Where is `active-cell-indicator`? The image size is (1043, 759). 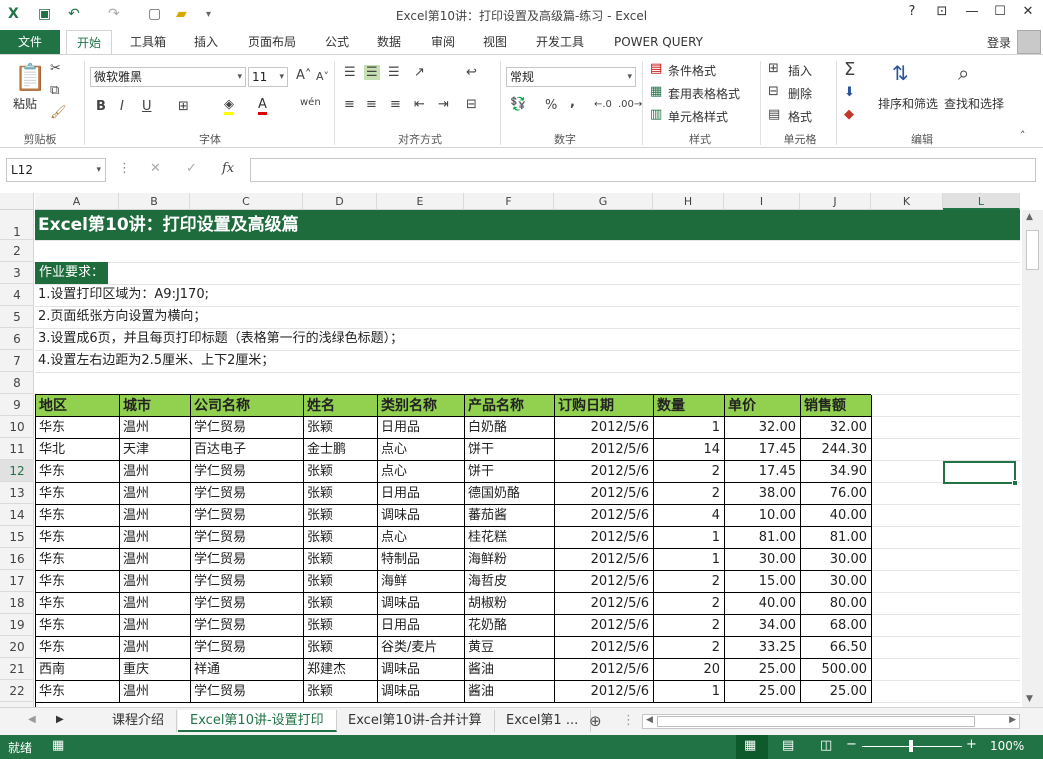
active-cell-indicator is located at coordinates (979, 472).